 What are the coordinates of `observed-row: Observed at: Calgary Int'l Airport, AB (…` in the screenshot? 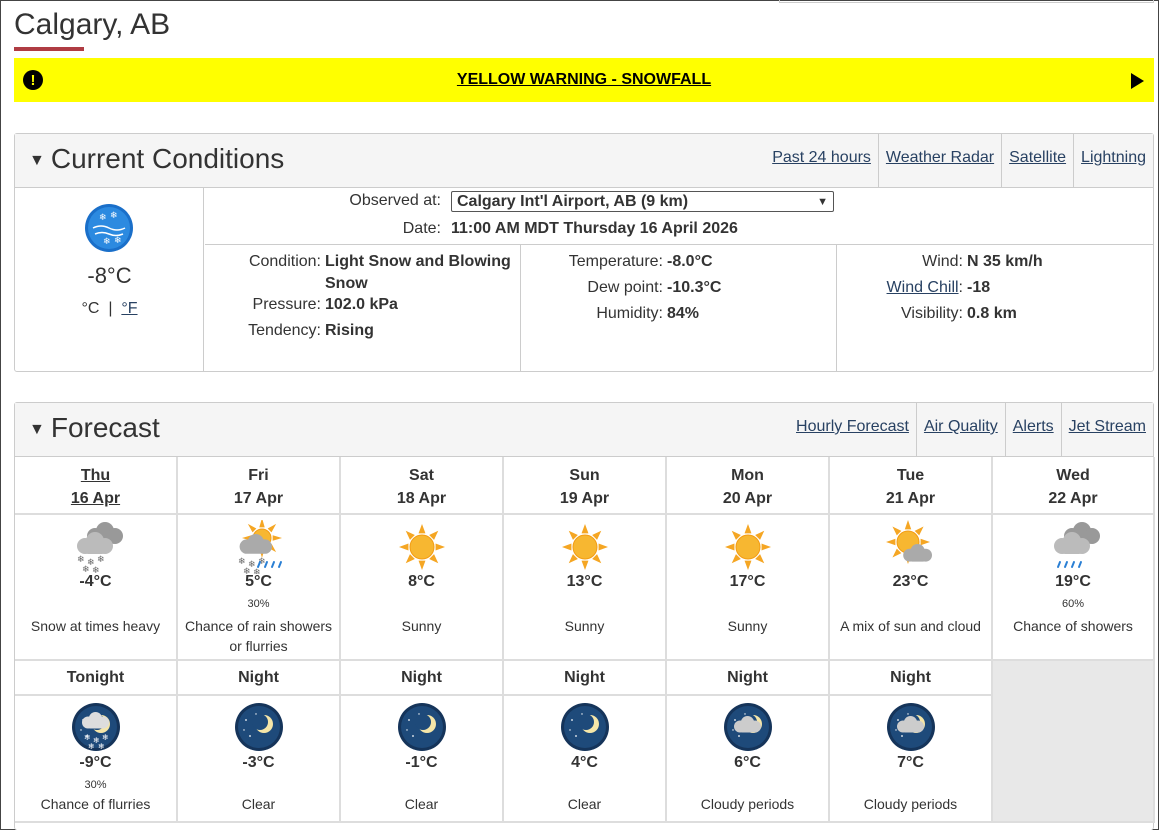 It's located at (519, 201).